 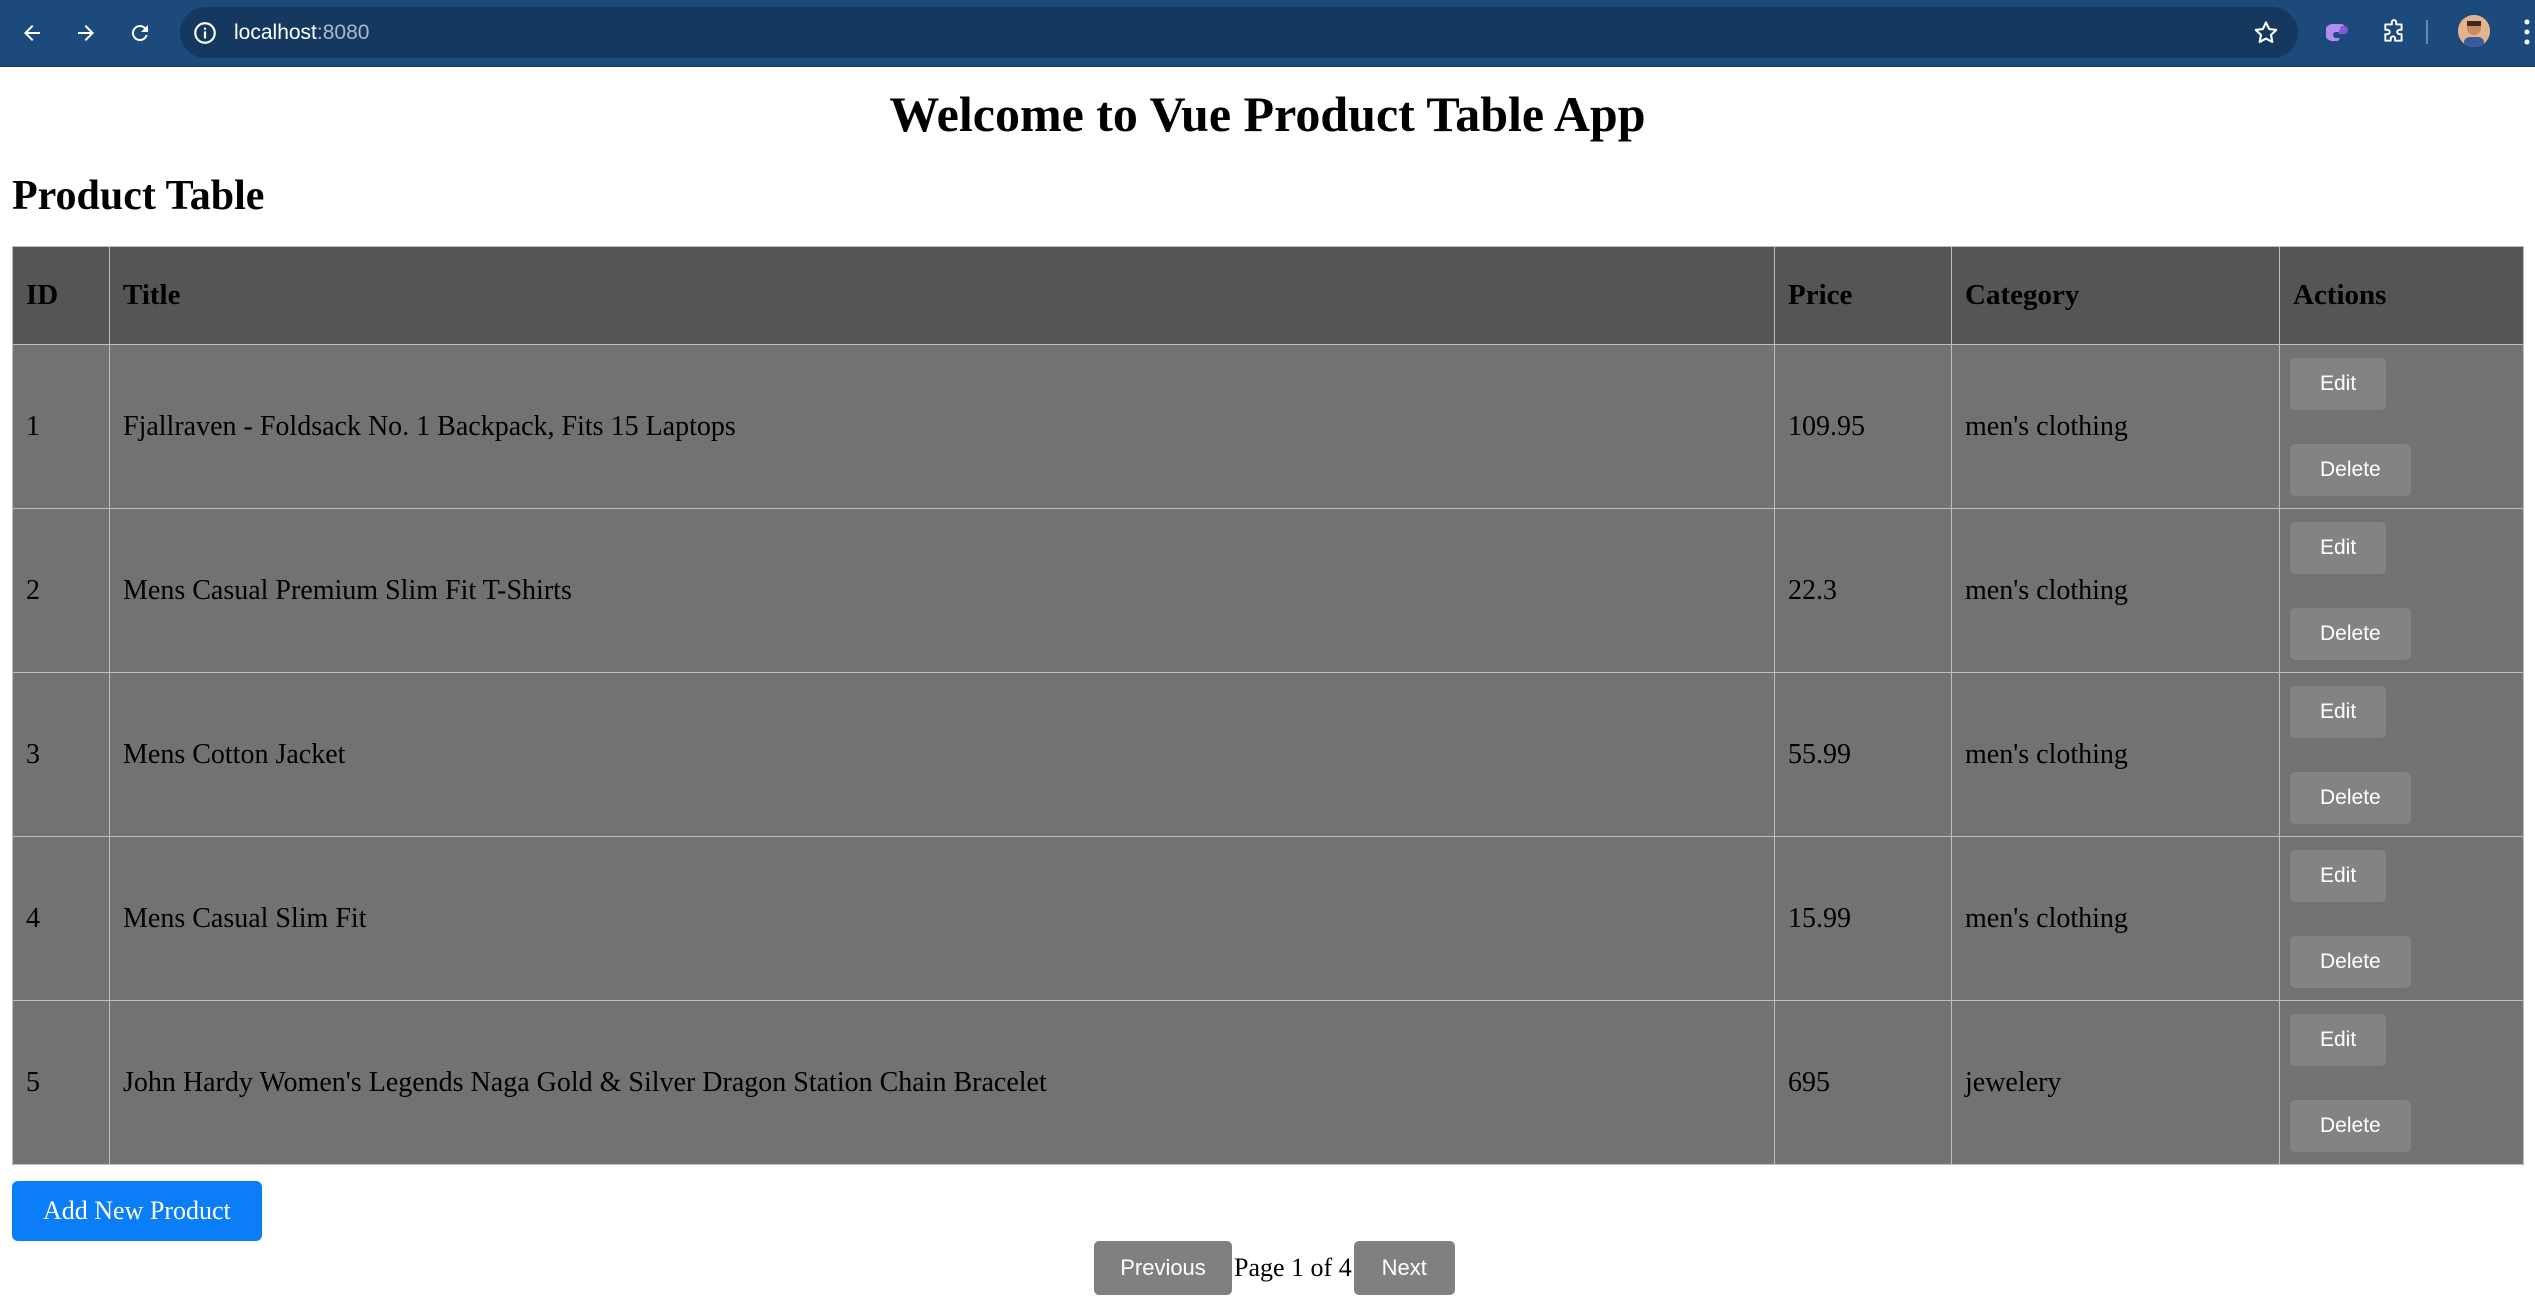 What do you see at coordinates (2394, 32) in the screenshot?
I see `extensions-icon` at bounding box center [2394, 32].